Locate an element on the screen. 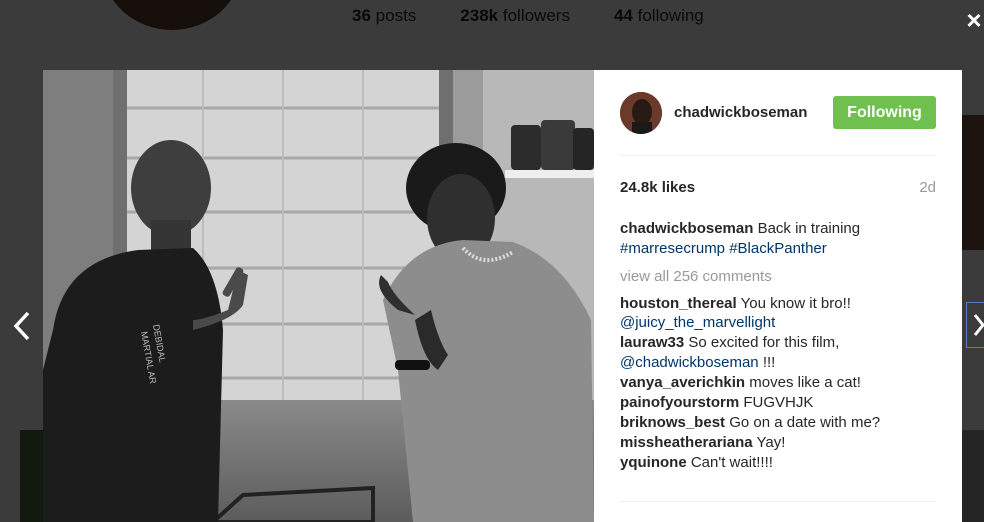 The image size is (984, 522). comment-username: yquinone is located at coordinates (653, 462).